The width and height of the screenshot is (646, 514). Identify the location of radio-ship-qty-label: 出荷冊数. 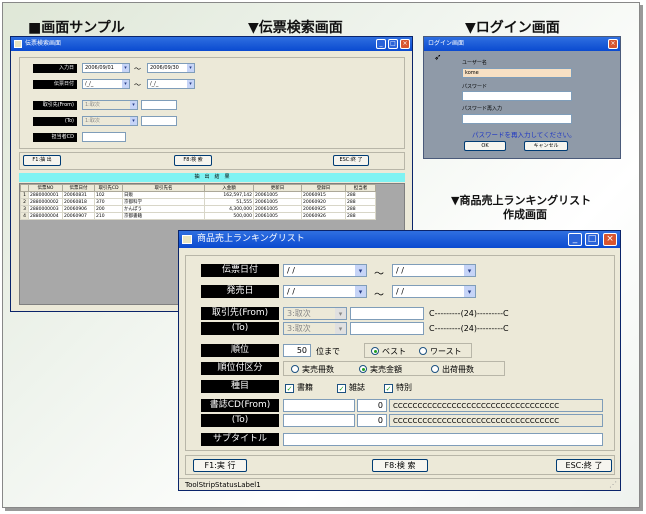
(458, 369).